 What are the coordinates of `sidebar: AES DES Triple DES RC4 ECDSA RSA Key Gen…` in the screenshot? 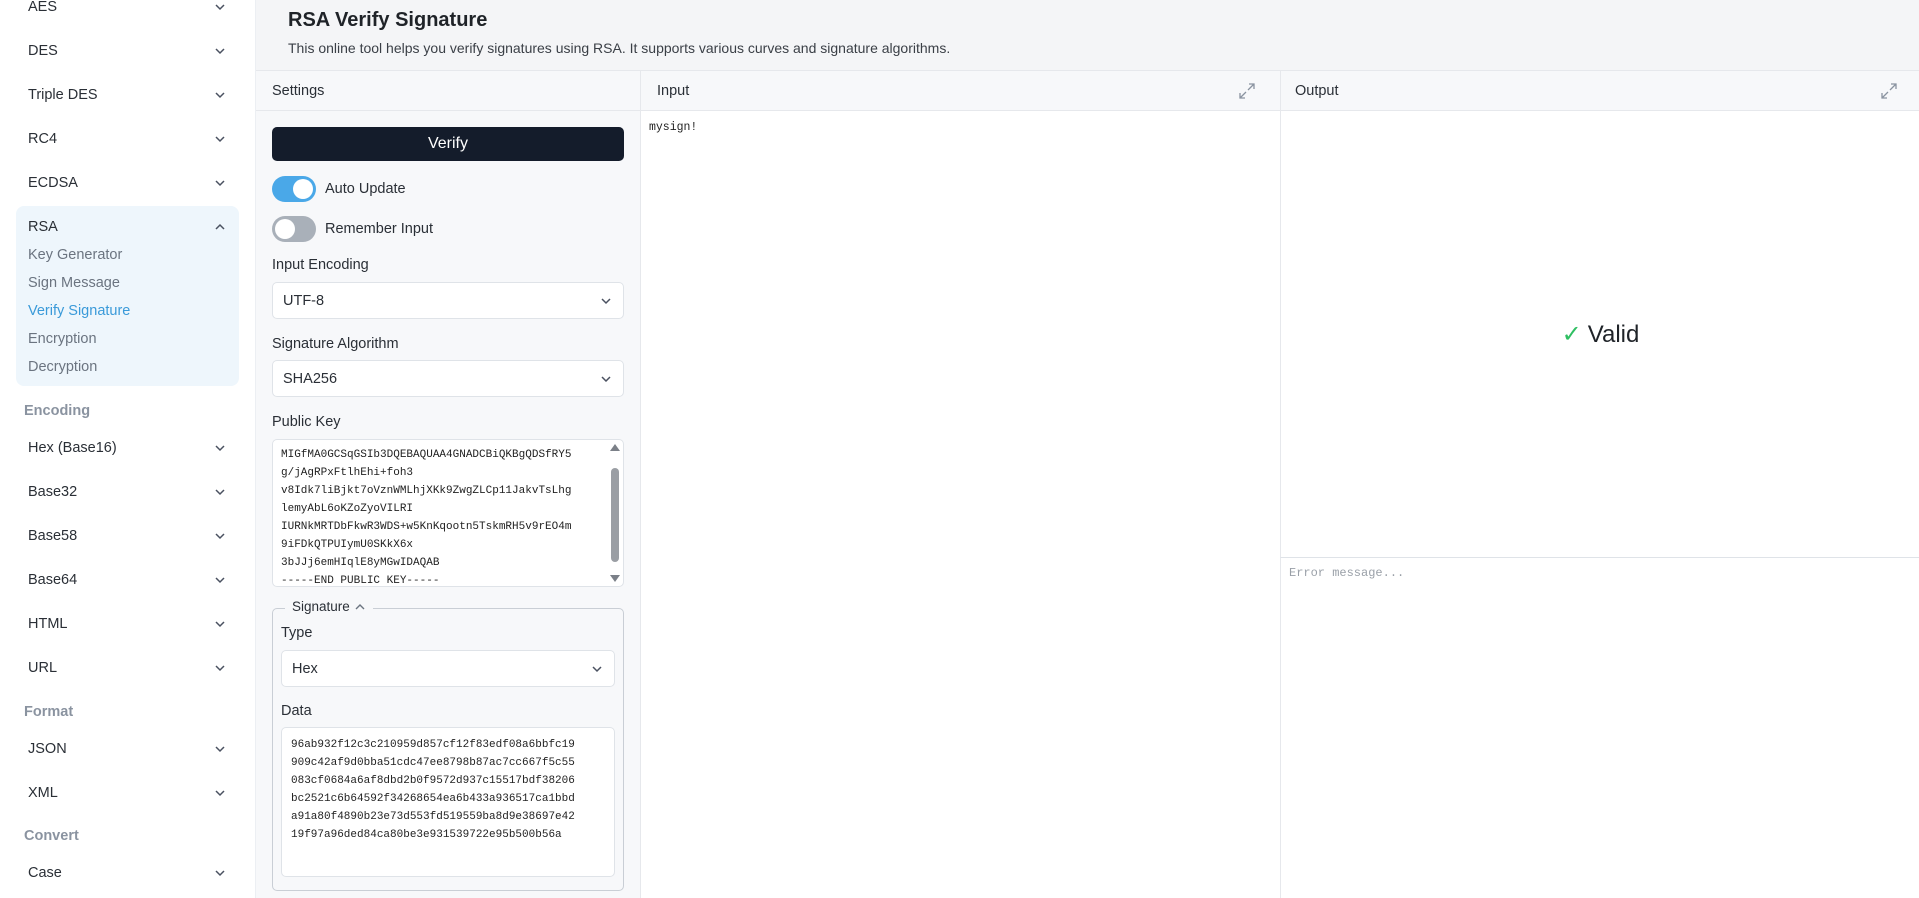 It's located at (128, 449).